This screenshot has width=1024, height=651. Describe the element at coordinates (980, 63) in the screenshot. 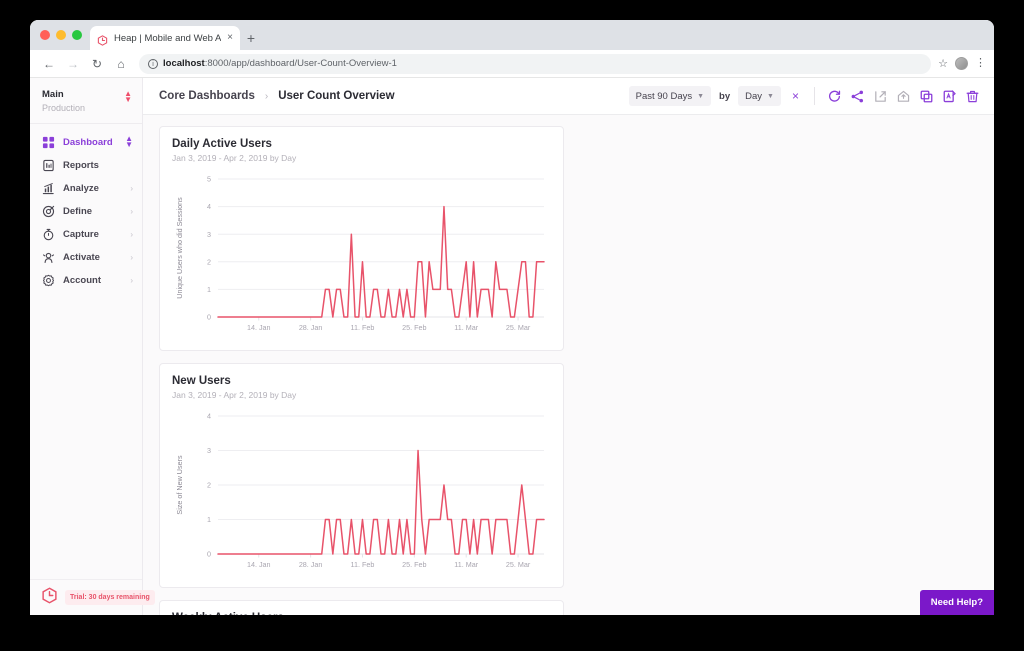

I see `browser-menu-icon: ⋮` at that location.